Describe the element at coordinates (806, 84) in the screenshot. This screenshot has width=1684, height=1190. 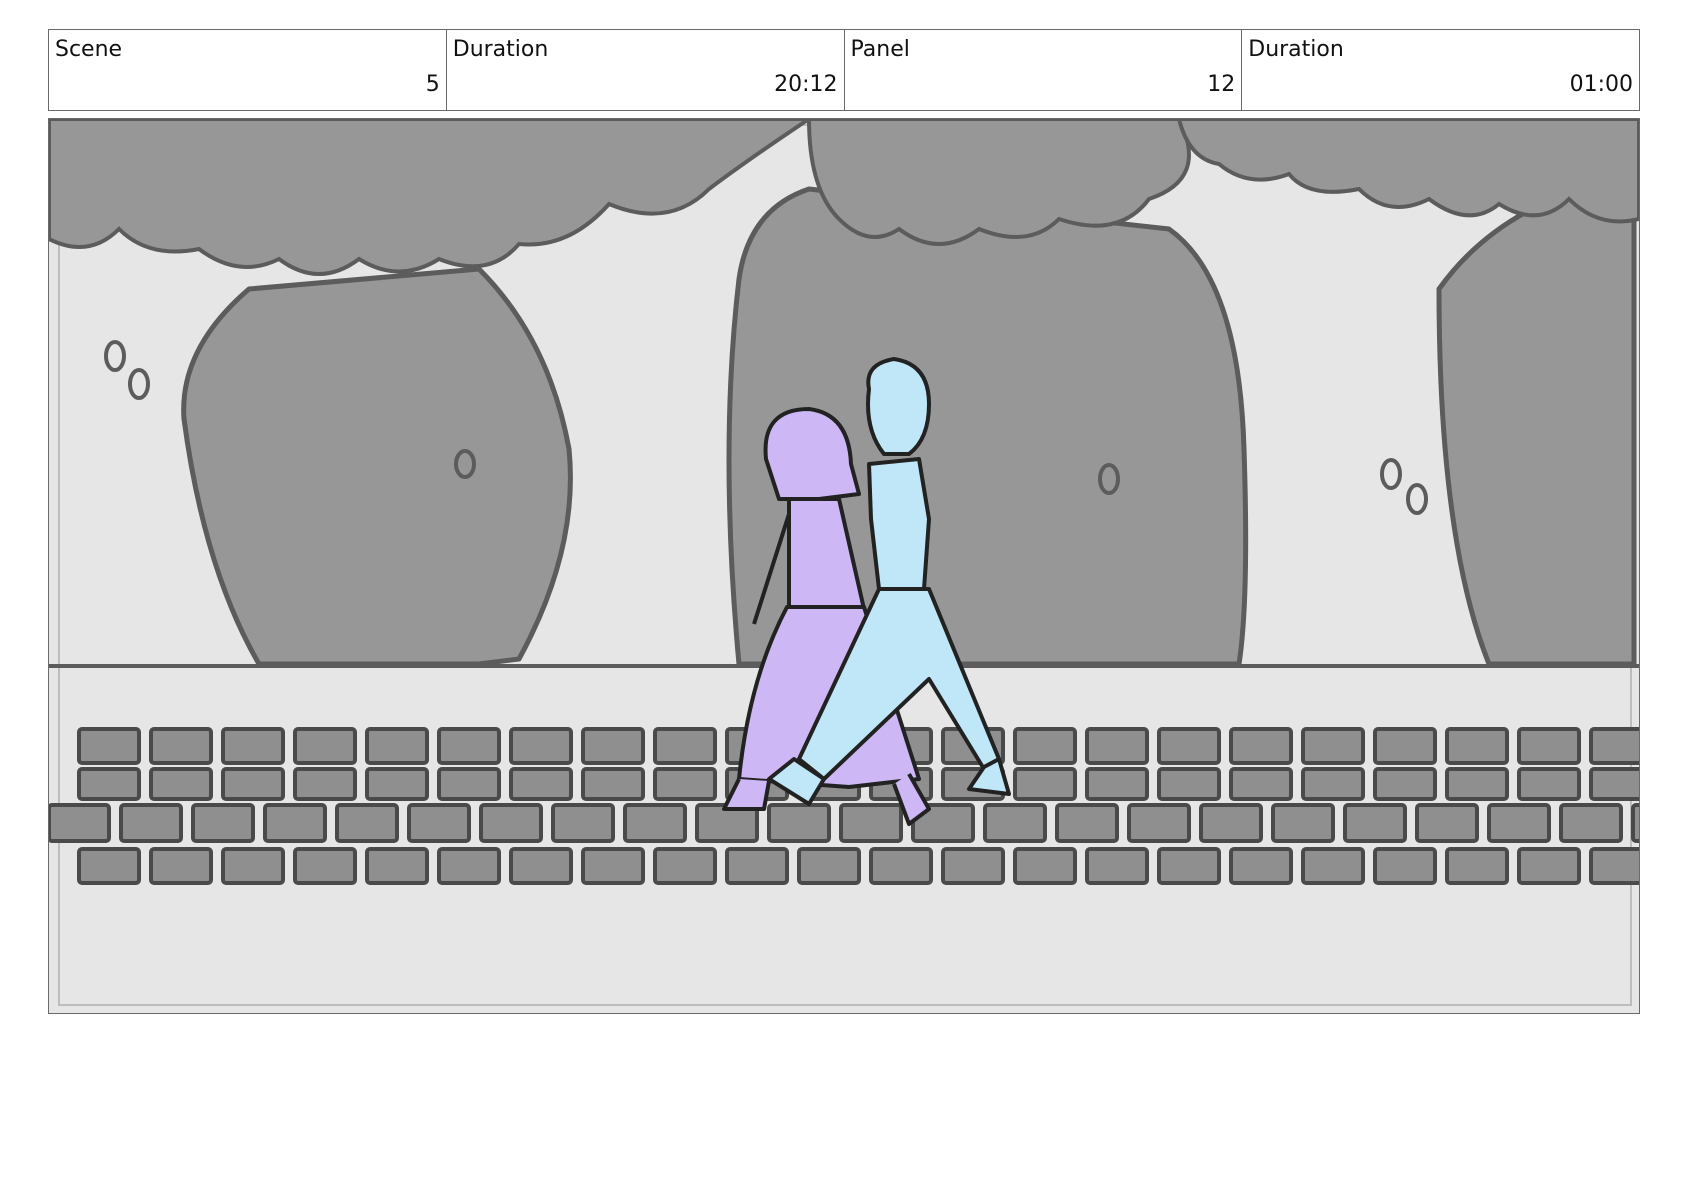
I see `scene-duration-value: 20:12` at that location.